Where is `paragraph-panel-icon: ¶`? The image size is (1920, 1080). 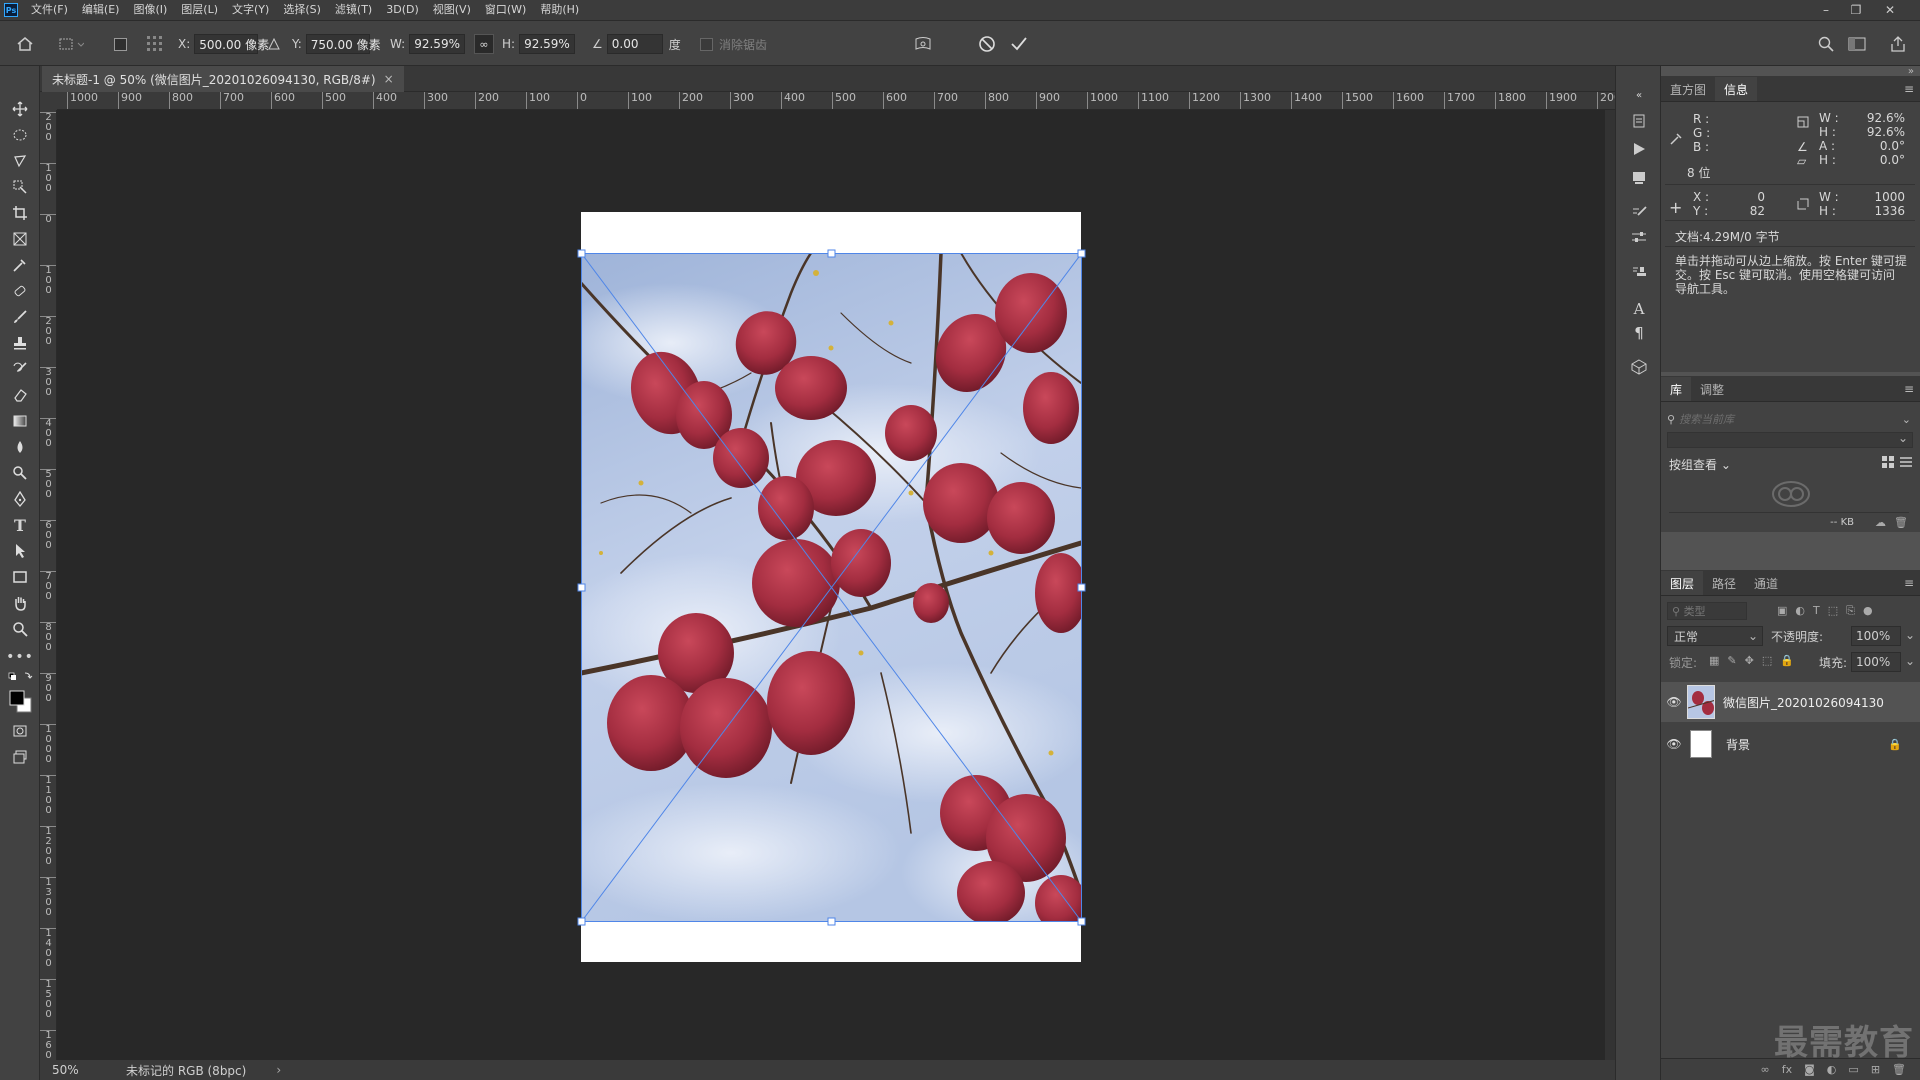 paragraph-panel-icon: ¶ is located at coordinates (1639, 333).